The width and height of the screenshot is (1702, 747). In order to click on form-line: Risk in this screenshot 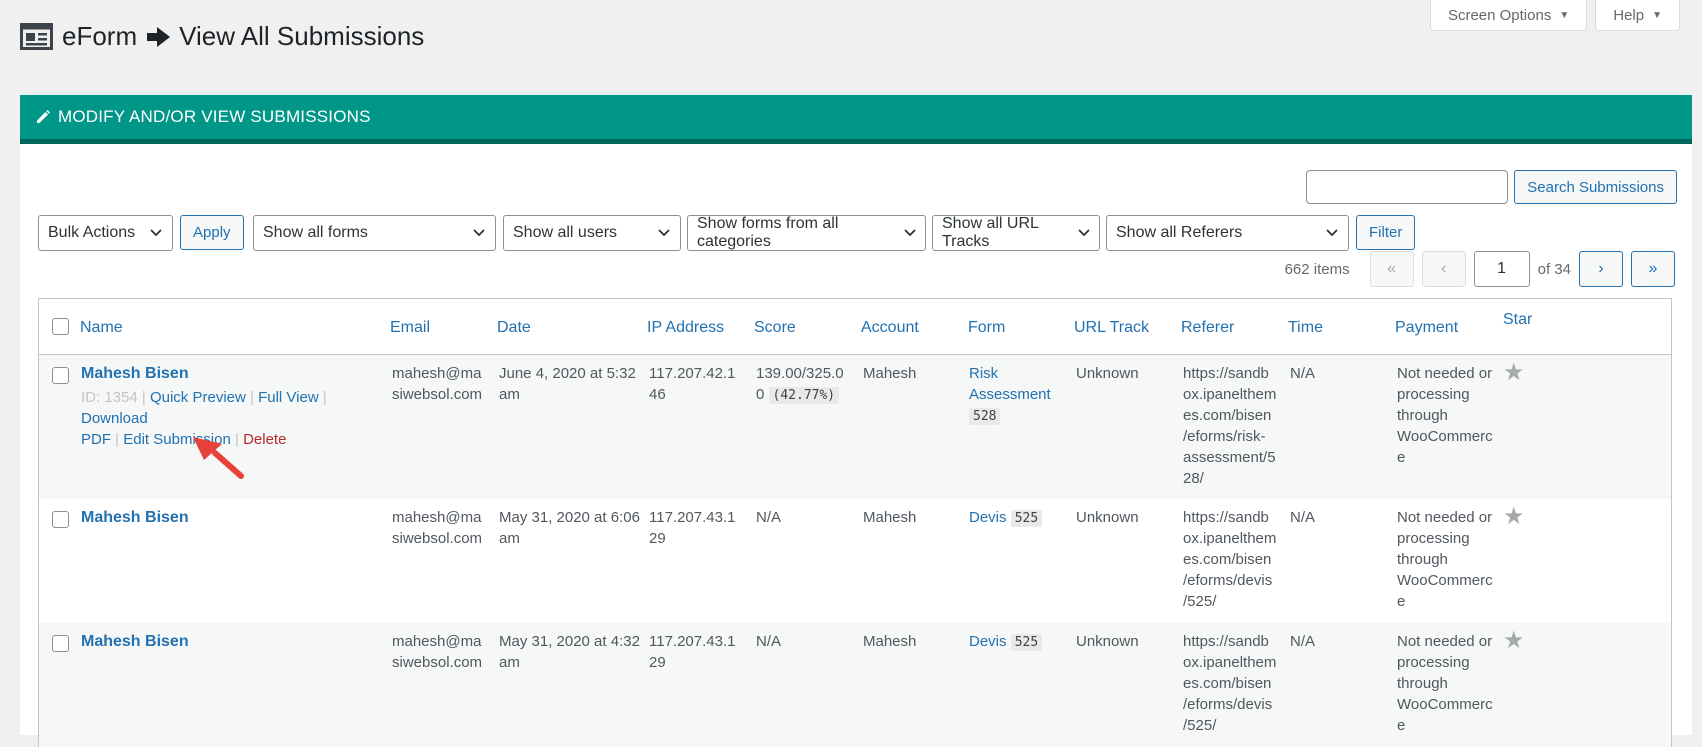, I will do `click(984, 373)`.